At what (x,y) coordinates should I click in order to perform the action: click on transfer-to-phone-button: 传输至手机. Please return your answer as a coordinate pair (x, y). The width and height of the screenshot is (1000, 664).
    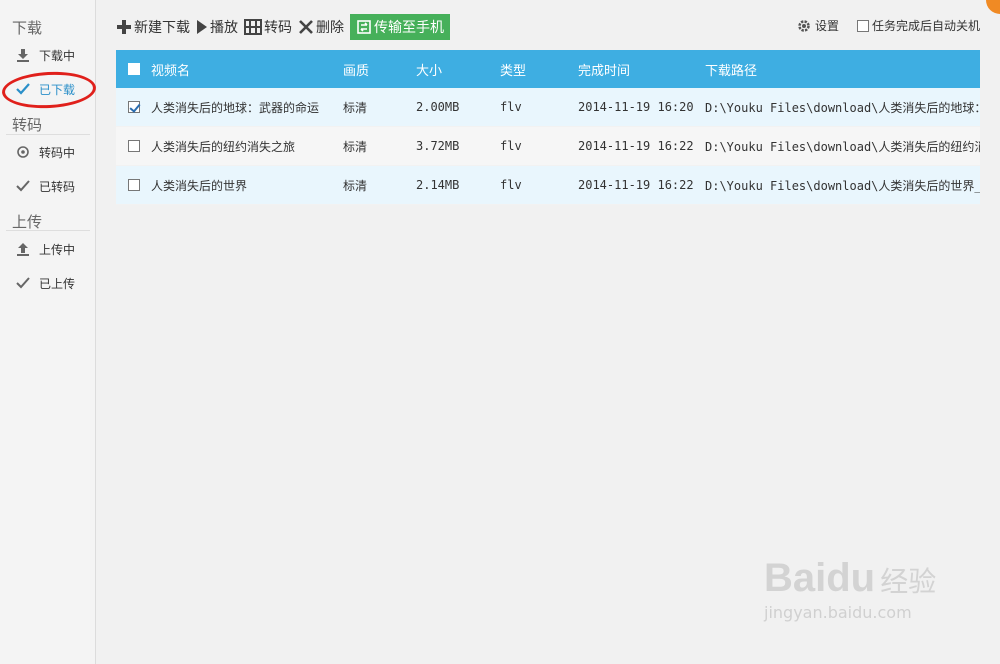
    Looking at the image, I should click on (400, 27).